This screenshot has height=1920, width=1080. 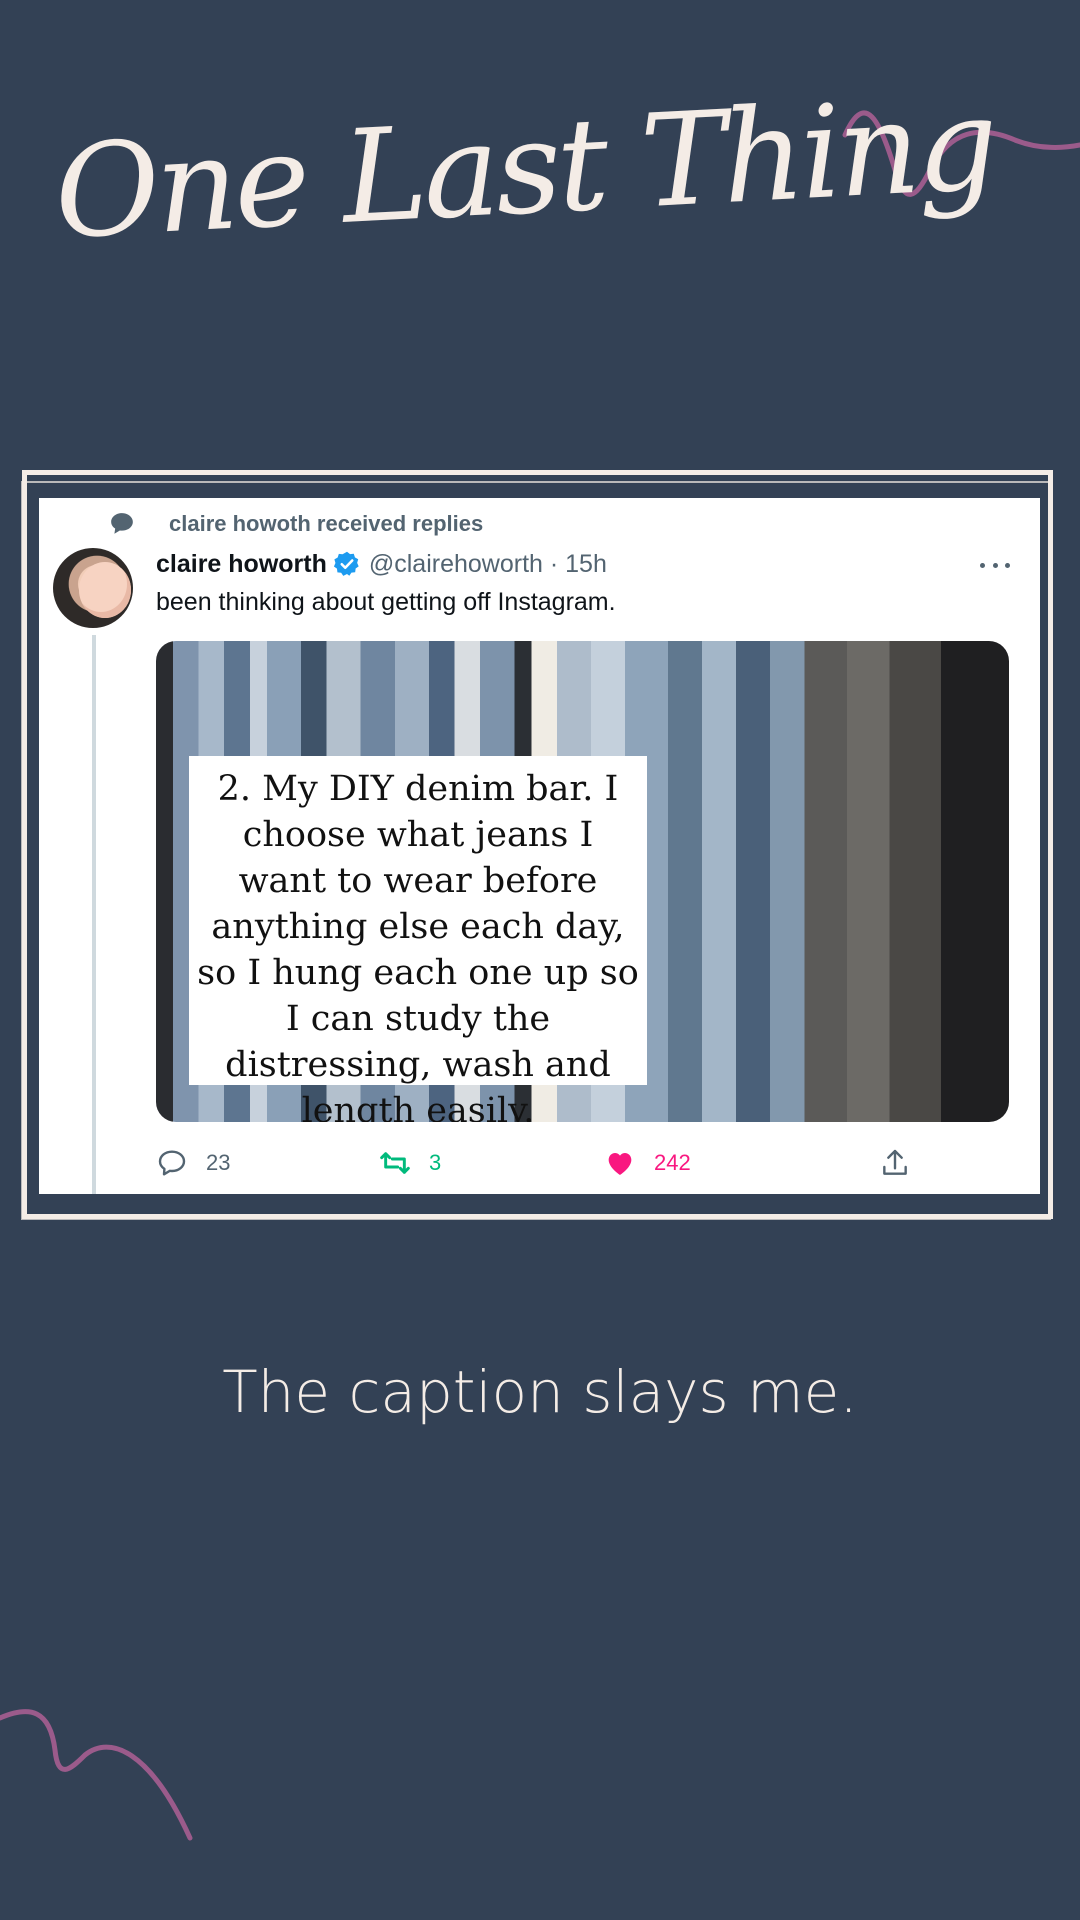 What do you see at coordinates (218, 1162) in the screenshot?
I see `reply-count: 23` at bounding box center [218, 1162].